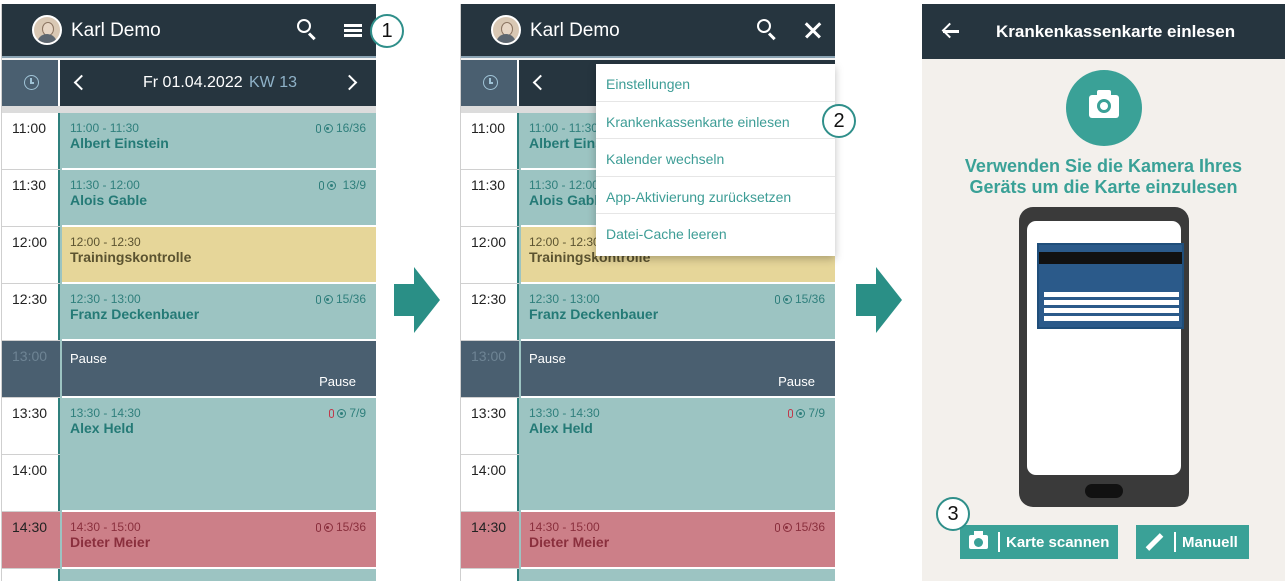 Image resolution: width=1285 pixels, height=581 pixels. I want to click on insurance-card-illustration, so click(1110, 286).